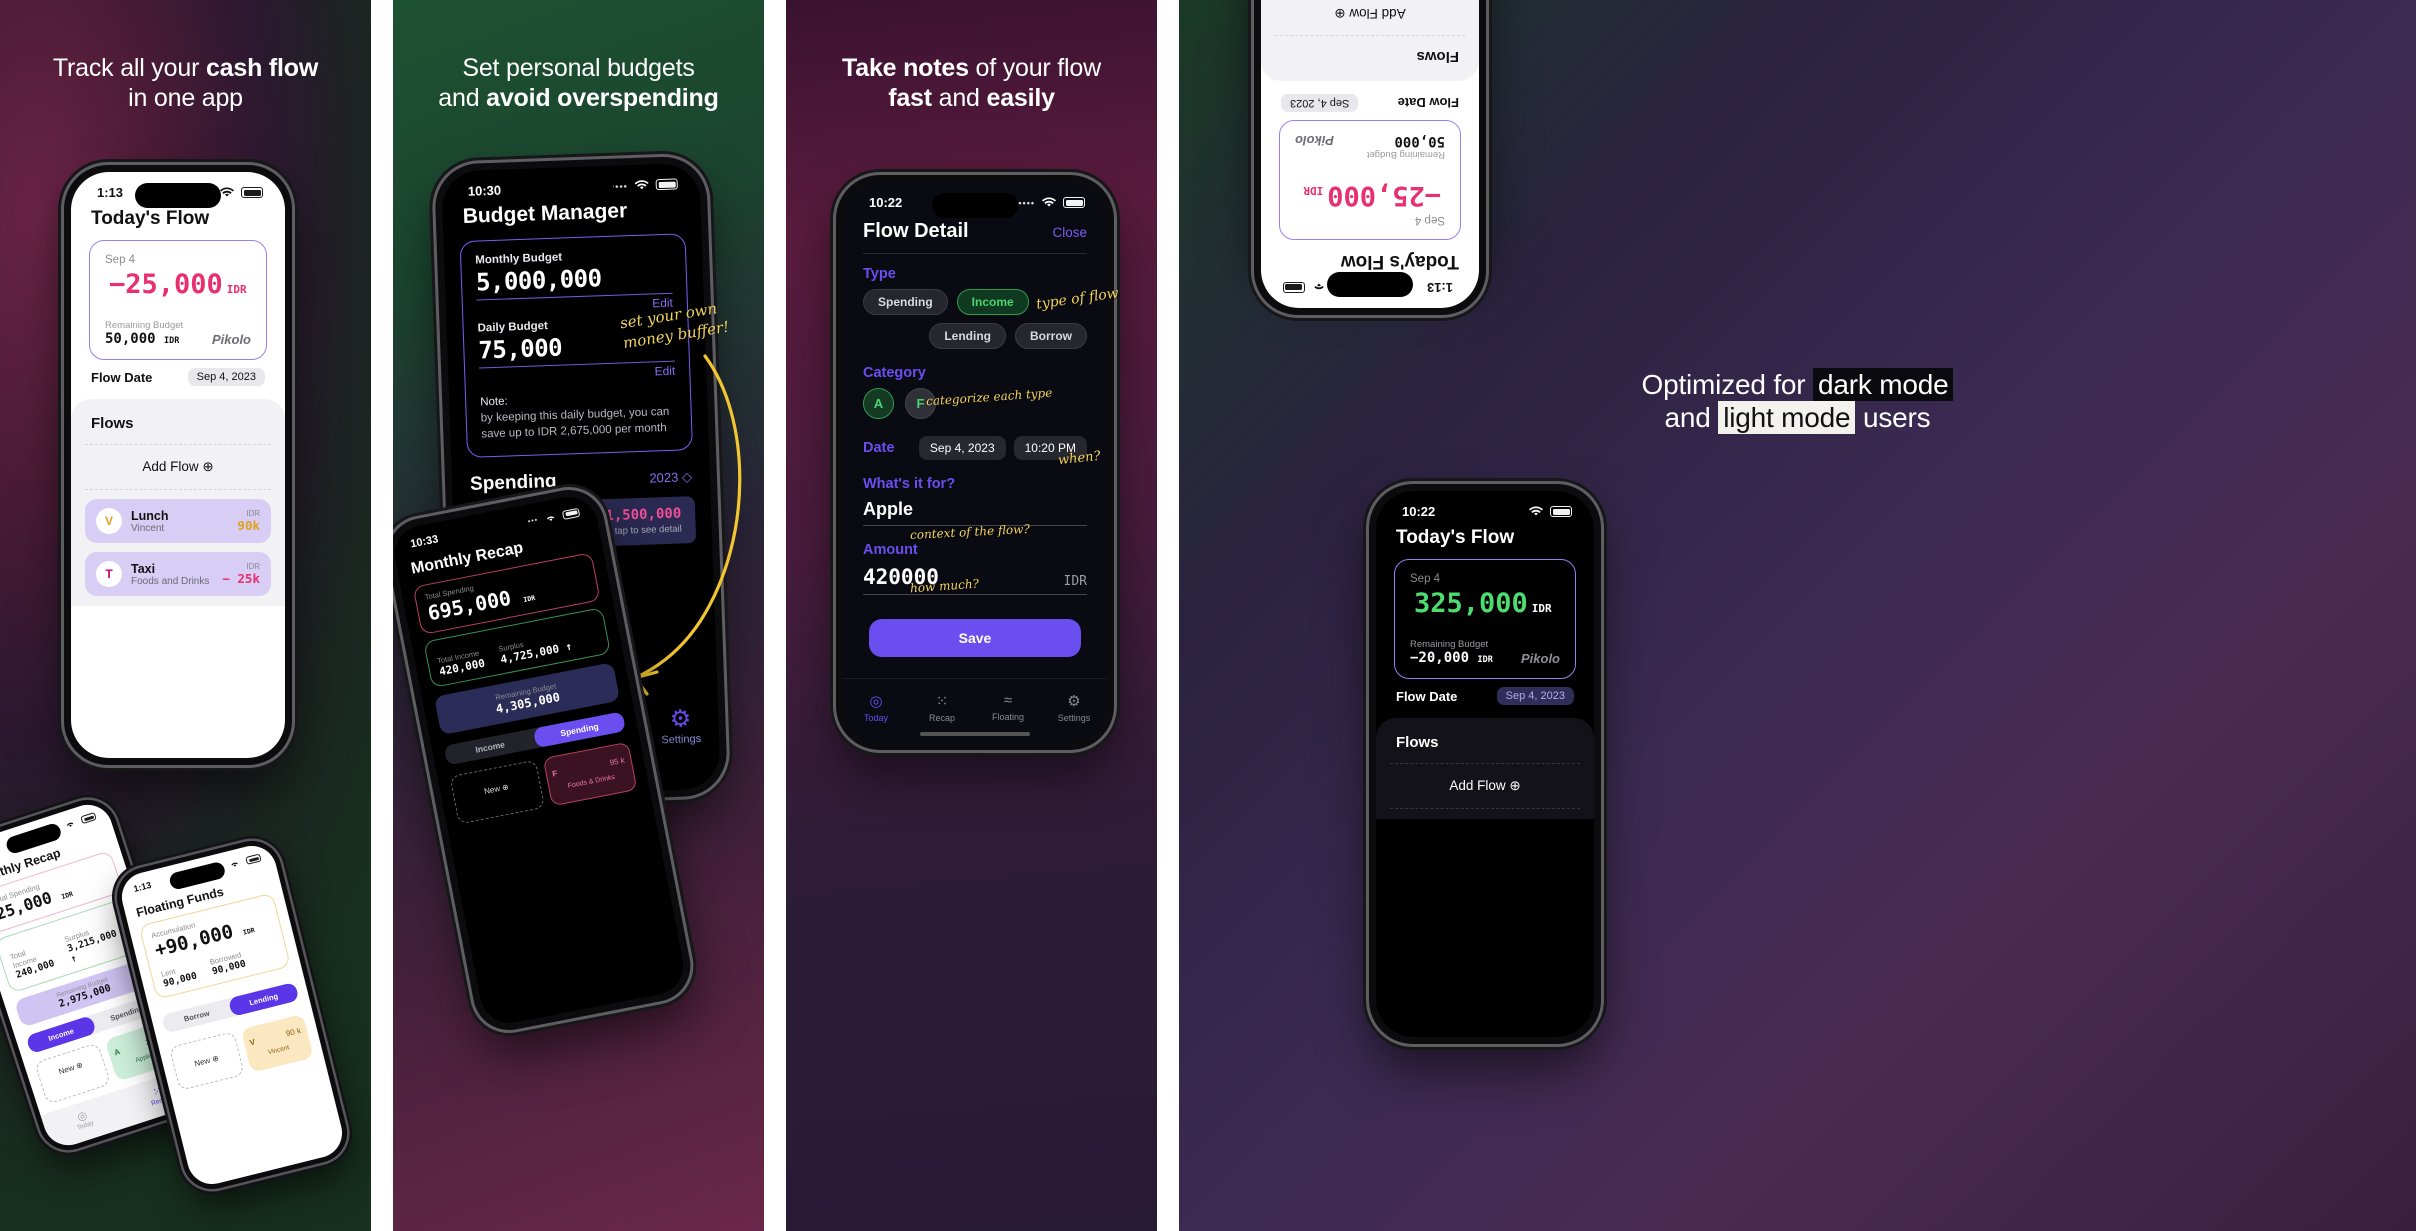 The width and height of the screenshot is (2424, 1231). What do you see at coordinates (1419, 141) in the screenshot?
I see `remaining-budget-value: 50,000` at bounding box center [1419, 141].